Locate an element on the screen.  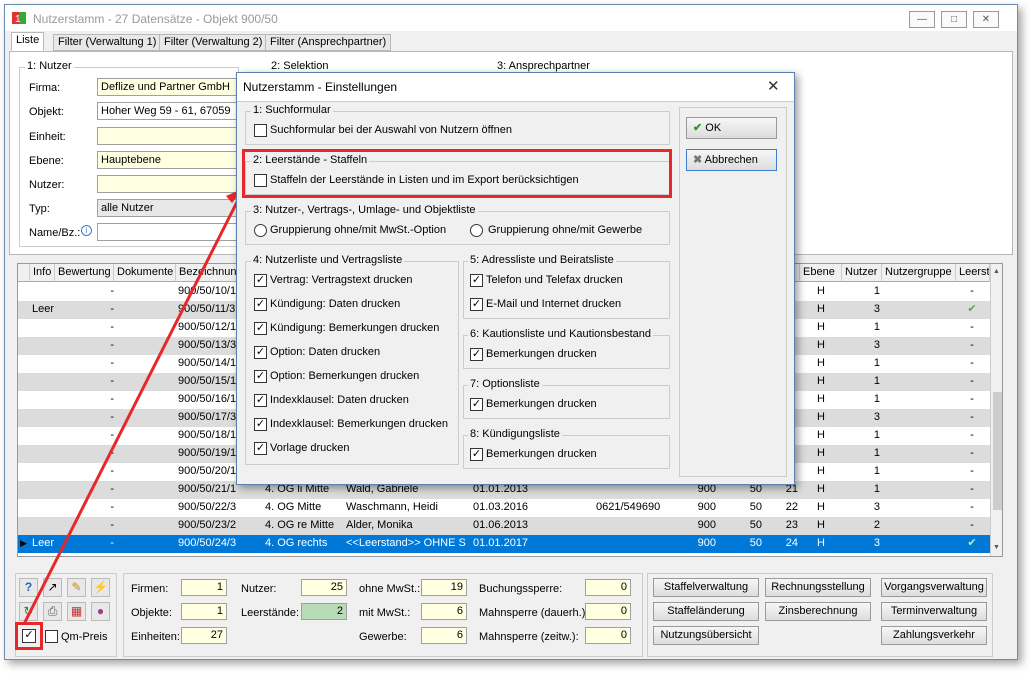
vertragsliste-option-label: Vorlage drucken is located at coordinates (310, 448).